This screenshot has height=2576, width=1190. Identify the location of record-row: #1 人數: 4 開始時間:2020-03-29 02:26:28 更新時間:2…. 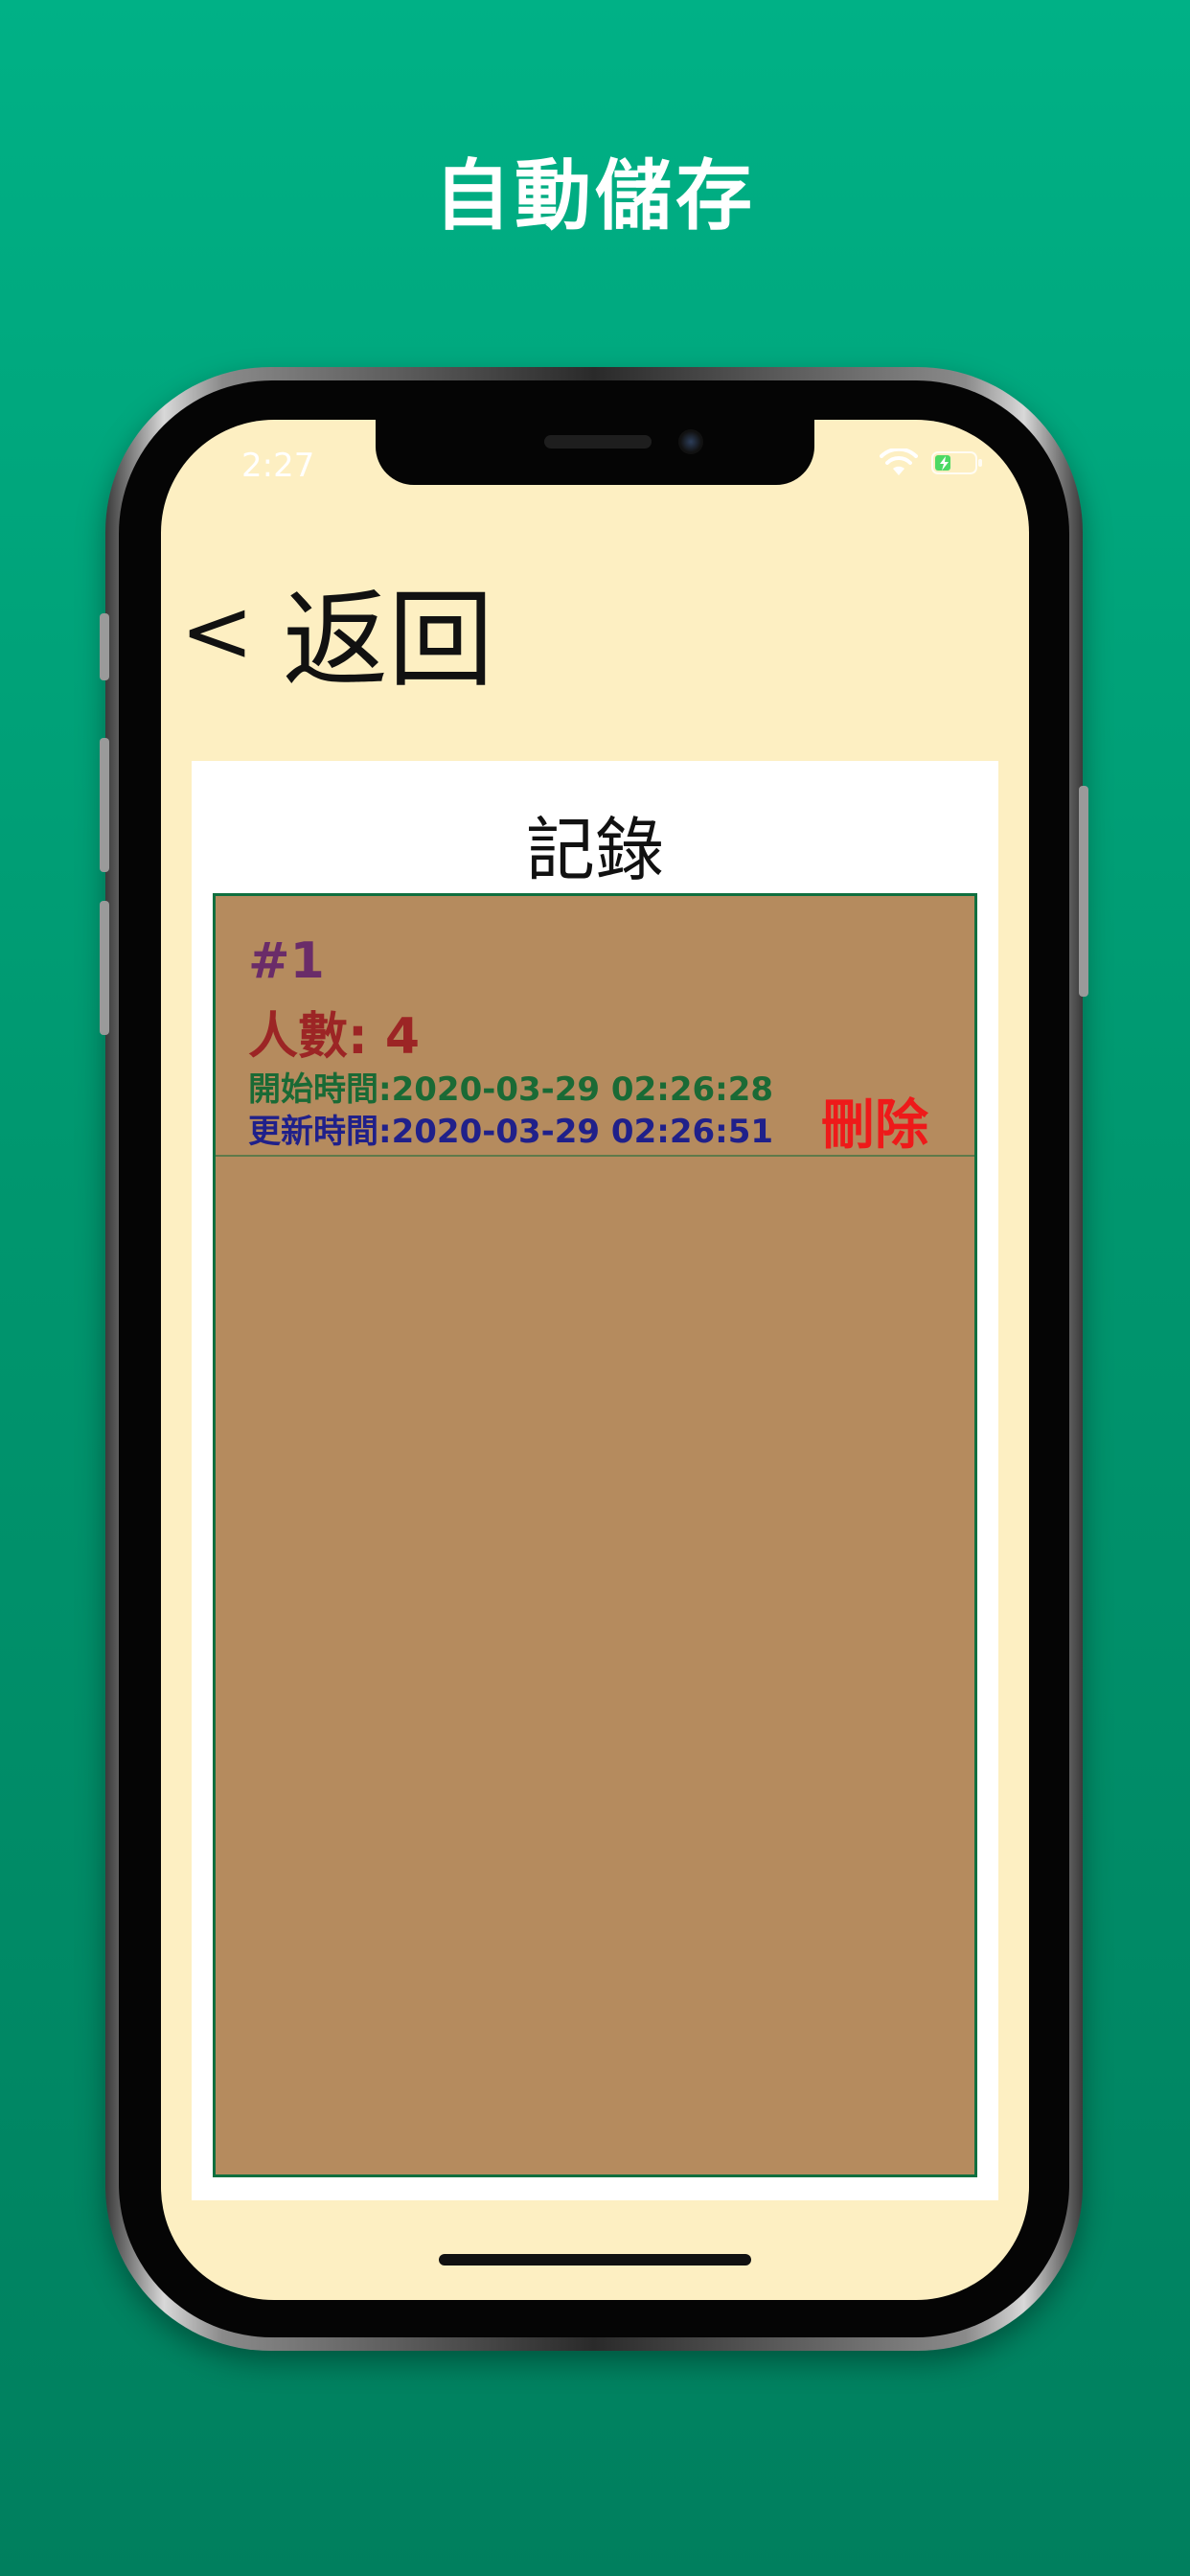
(595, 1026).